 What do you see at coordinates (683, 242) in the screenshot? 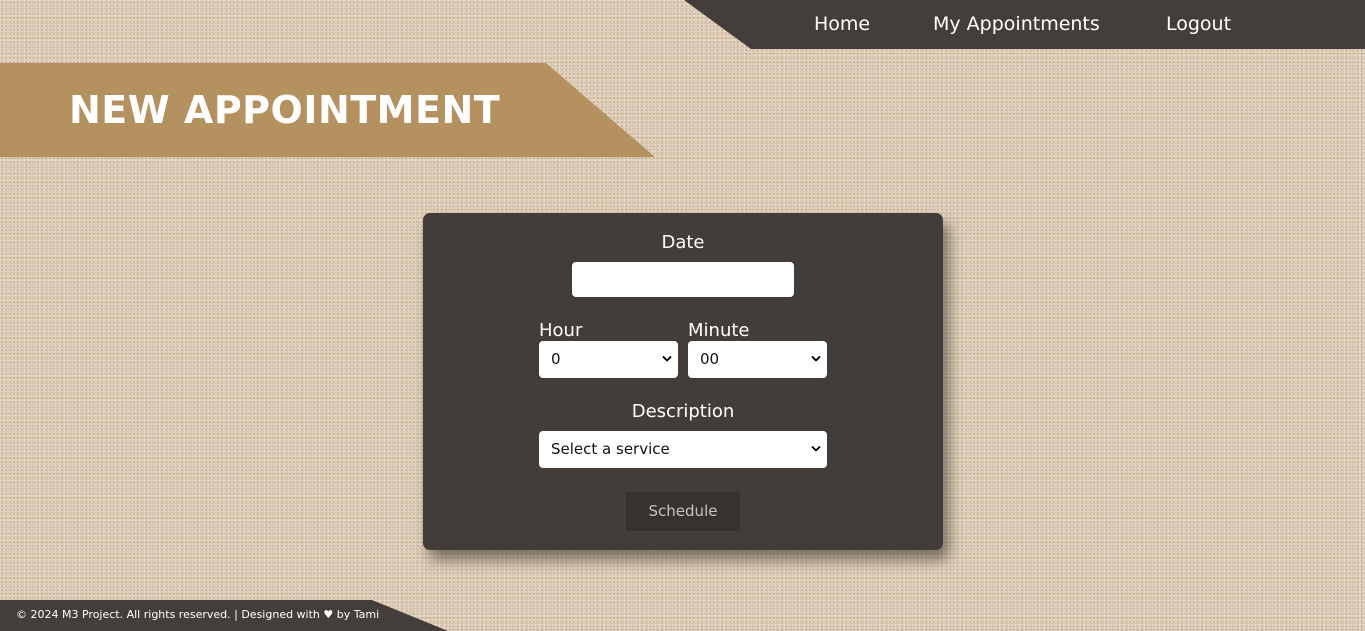
I see `date-label: Date` at bounding box center [683, 242].